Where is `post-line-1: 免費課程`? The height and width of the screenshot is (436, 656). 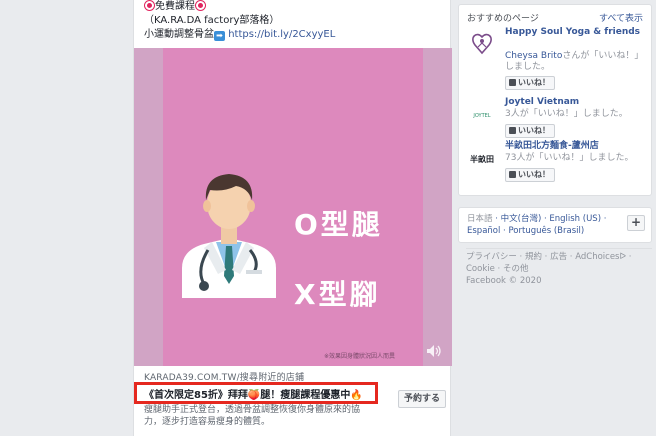
post-line-1: 免費課程 is located at coordinates (175, 6).